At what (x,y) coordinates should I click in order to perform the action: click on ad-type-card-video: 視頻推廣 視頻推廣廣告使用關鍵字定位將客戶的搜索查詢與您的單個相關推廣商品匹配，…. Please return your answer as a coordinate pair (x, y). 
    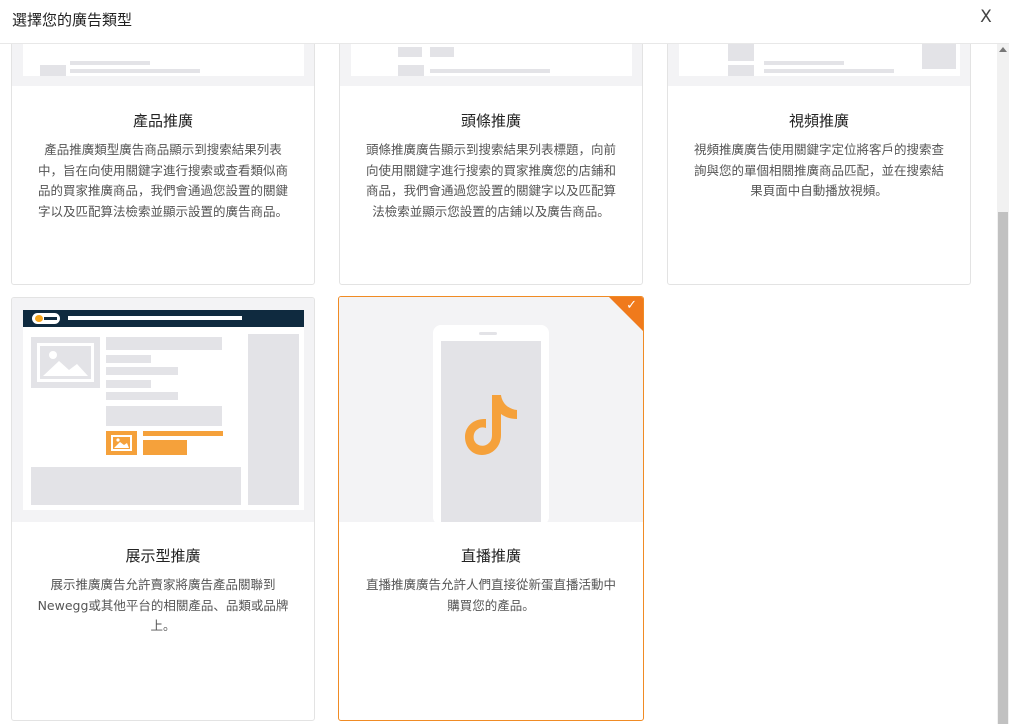
    Looking at the image, I should click on (819, 152).